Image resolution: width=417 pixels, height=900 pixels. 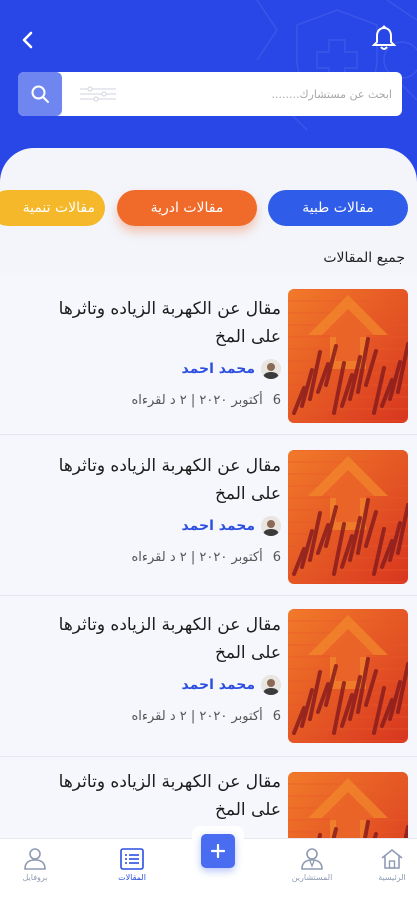 I want to click on nav-profile: بروفايل, so click(x=35, y=864).